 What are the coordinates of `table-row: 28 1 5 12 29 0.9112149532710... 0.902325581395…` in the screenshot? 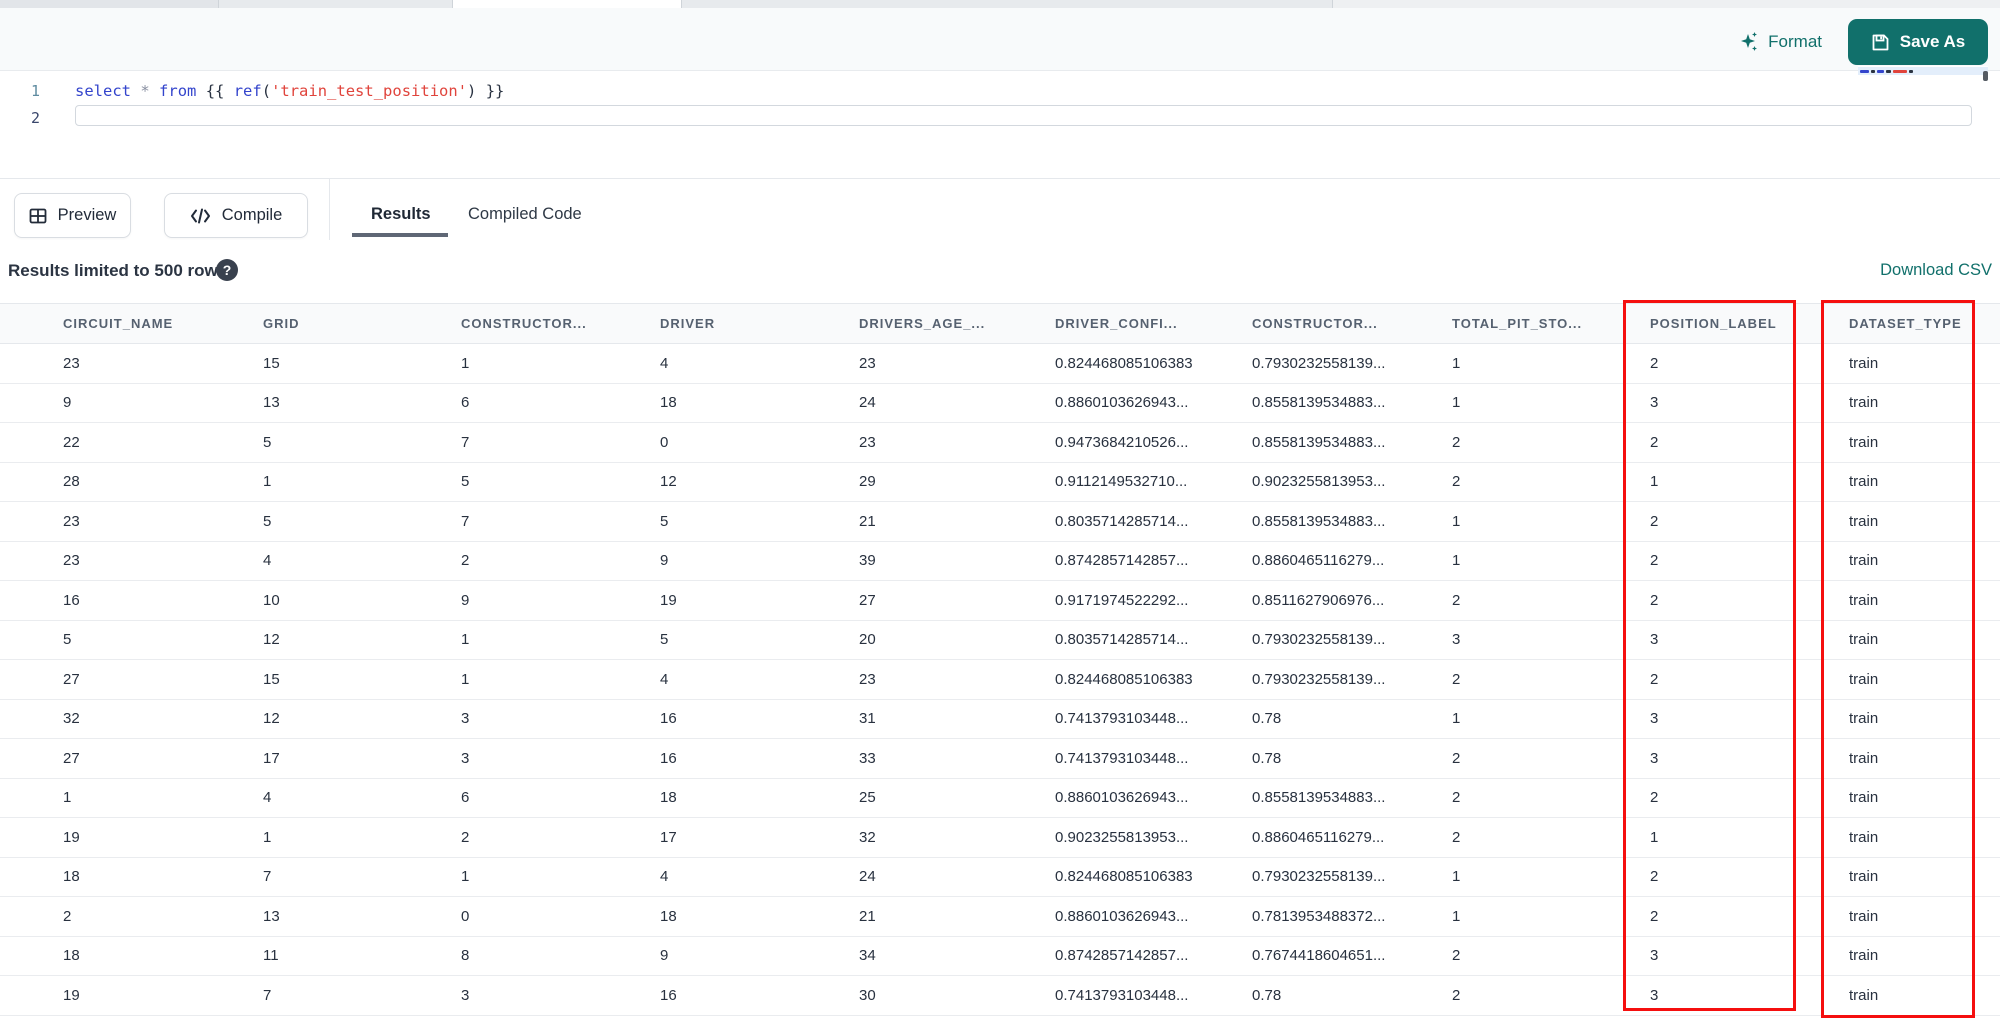 It's located at (1000, 482).